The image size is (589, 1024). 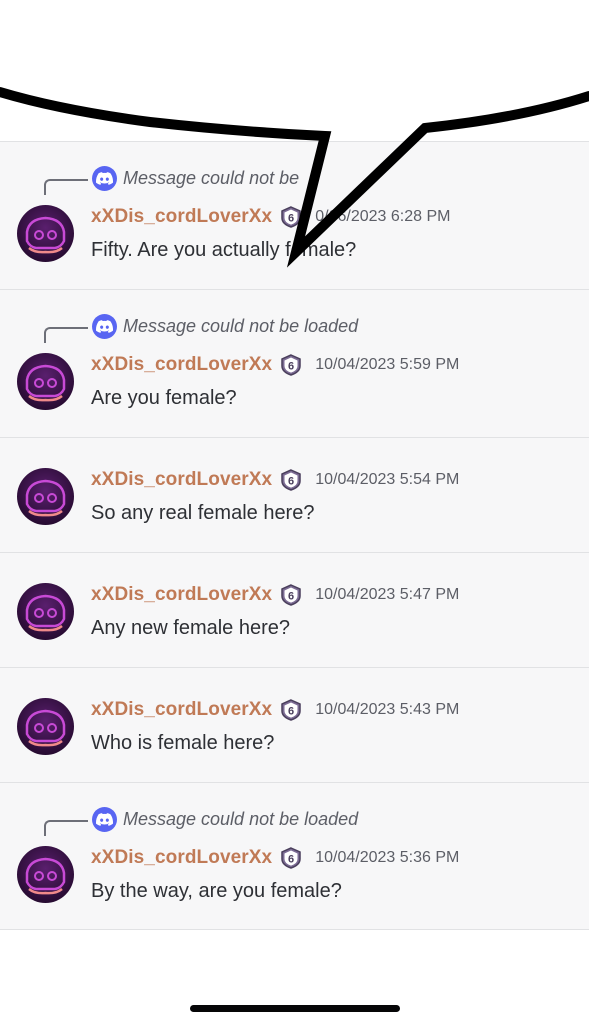 I want to click on timestamp: 10/04/2023 5:47 PM, so click(x=387, y=594).